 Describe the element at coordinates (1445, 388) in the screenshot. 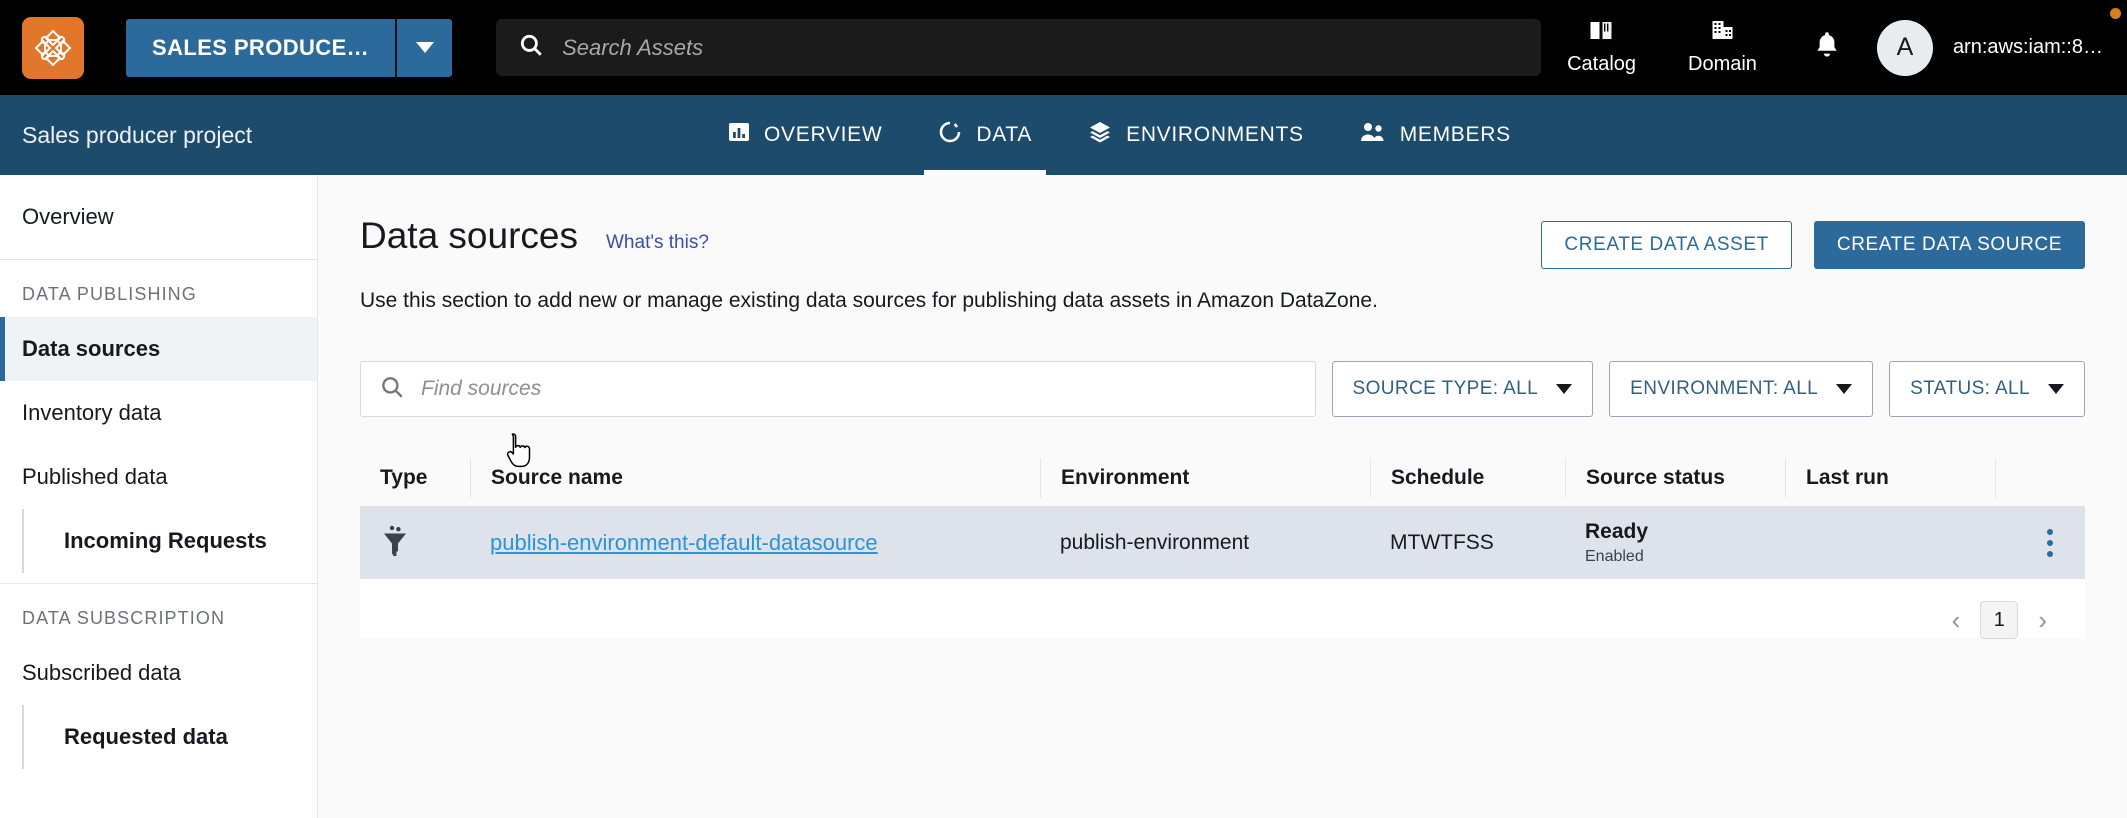

I see `filter-source-type-label: SOURCE TYPE: ALL` at that location.